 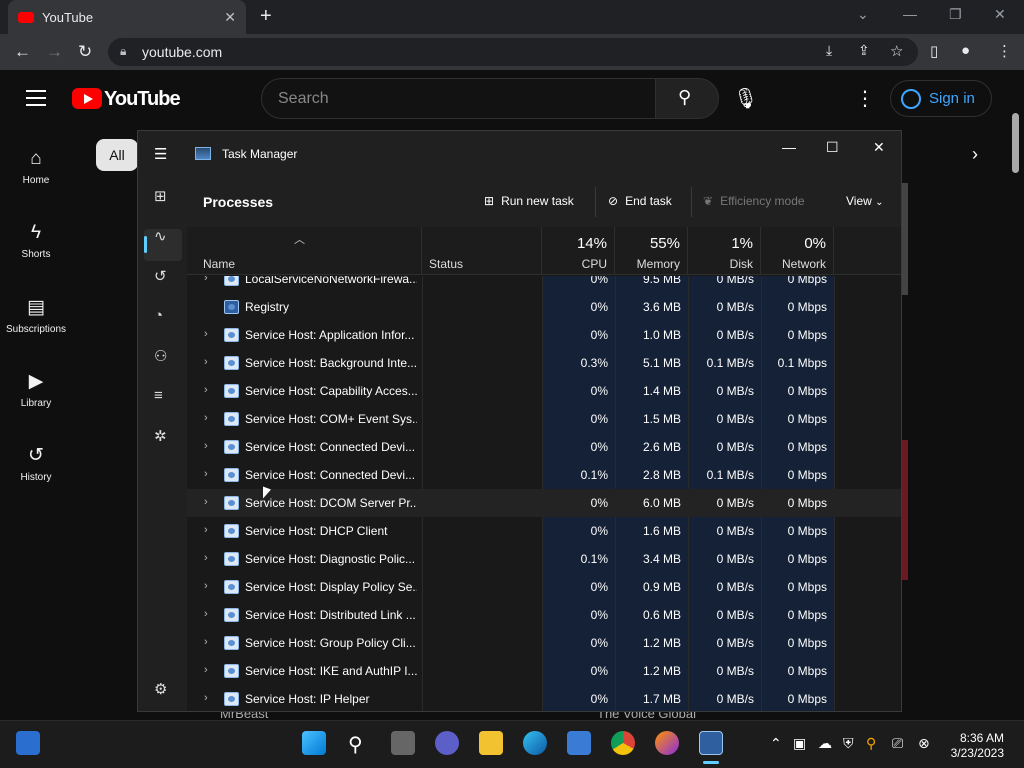 I want to click on run-new-task-button: ⊞ Run new task, so click(x=529, y=201).